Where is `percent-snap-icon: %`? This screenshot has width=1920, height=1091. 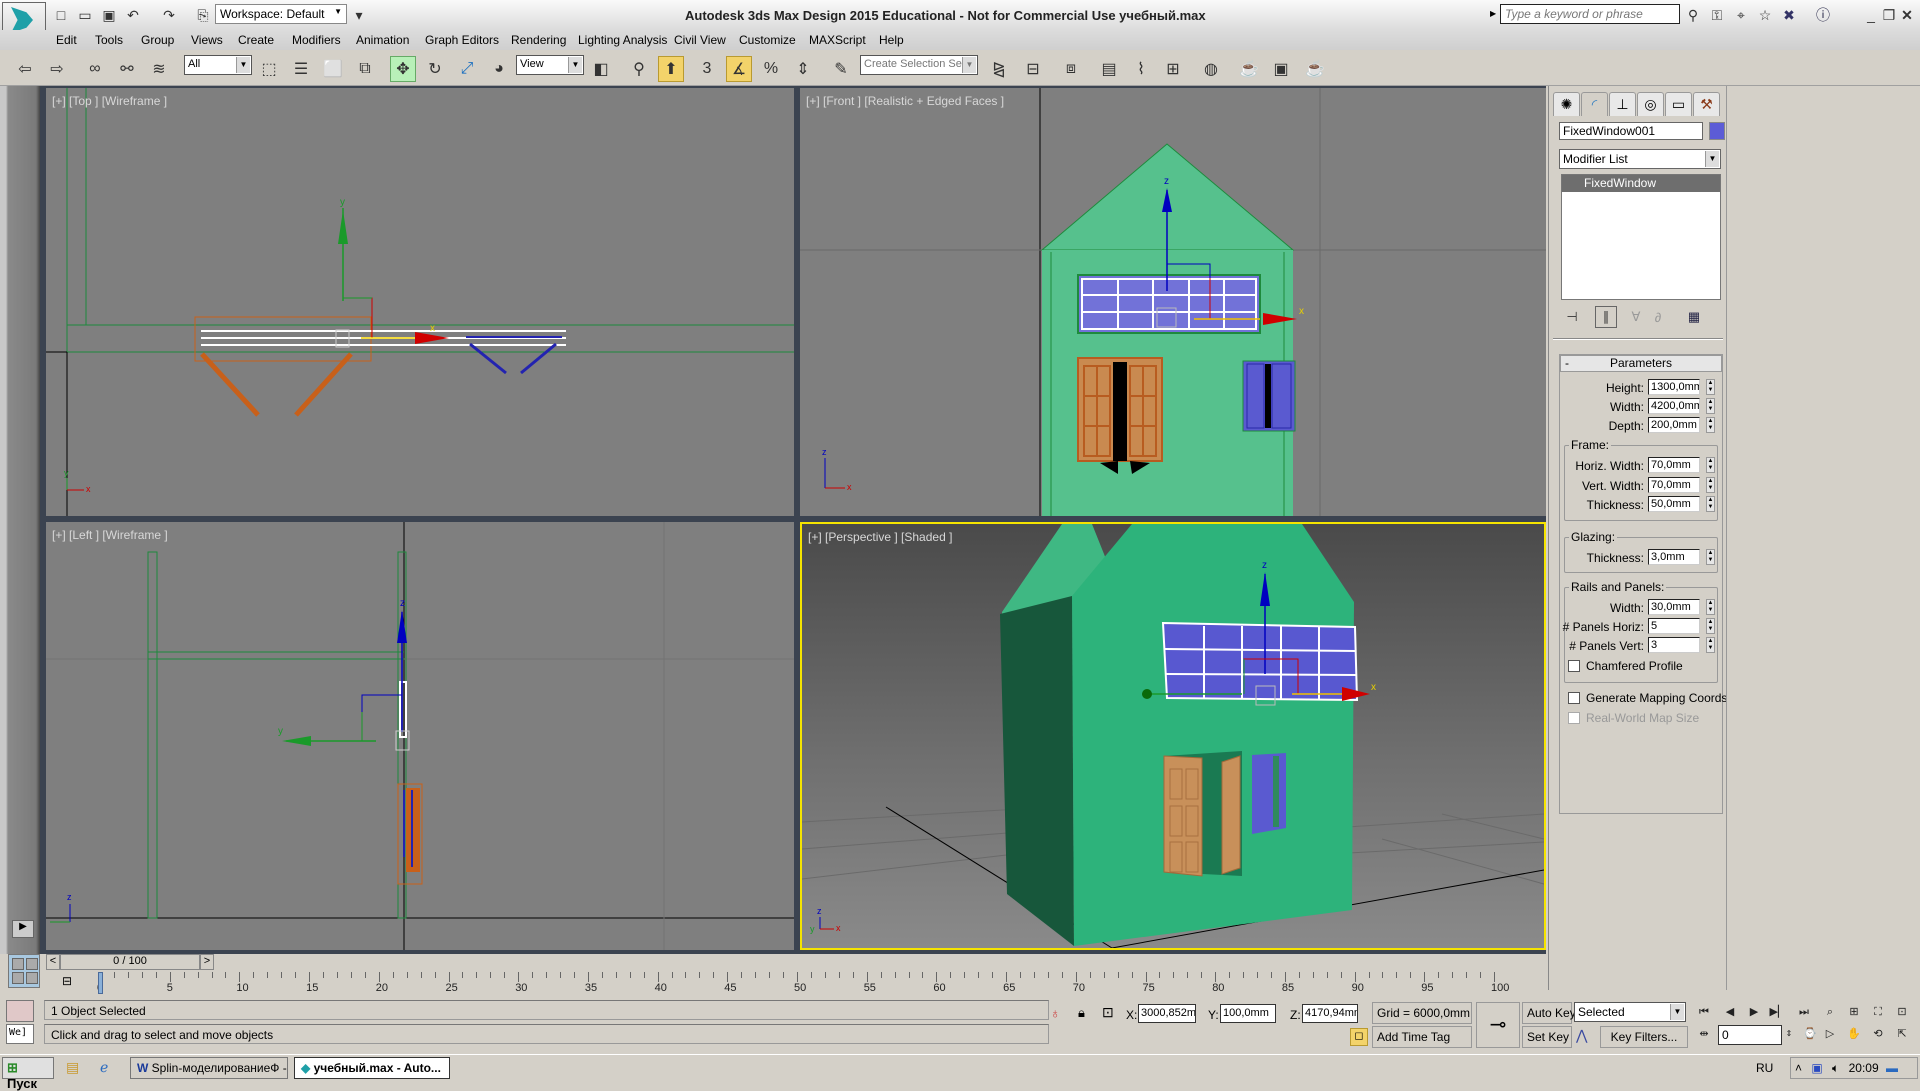 percent-snap-icon: % is located at coordinates (771, 69).